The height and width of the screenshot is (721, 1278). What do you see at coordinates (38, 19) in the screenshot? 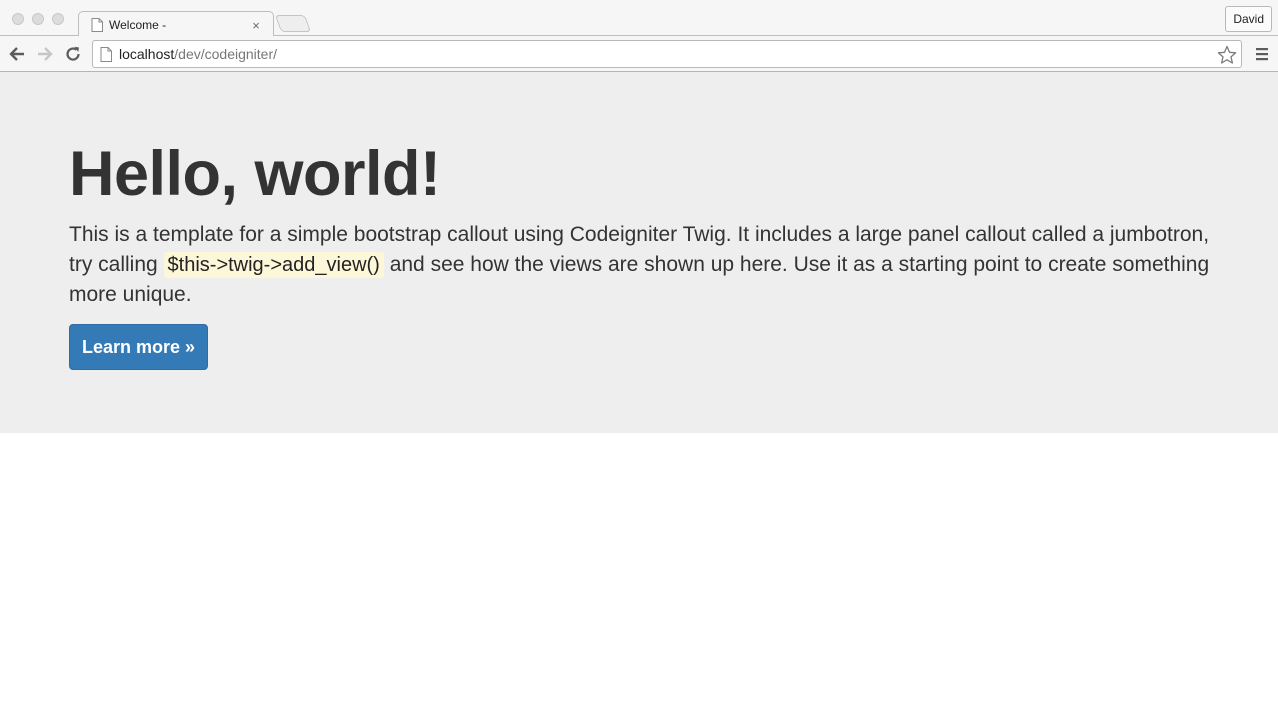
I see `window-minimize-button` at bounding box center [38, 19].